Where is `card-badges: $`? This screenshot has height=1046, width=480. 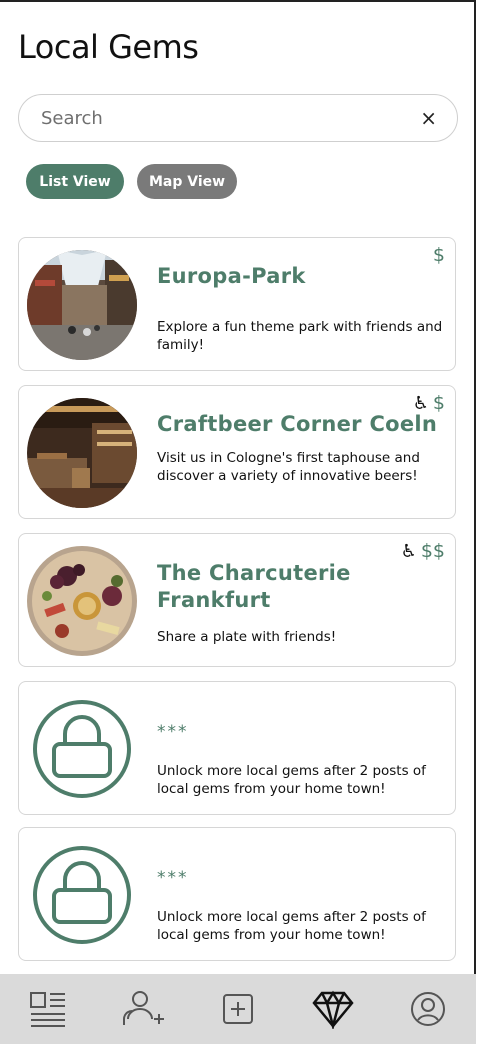
card-badges: $ is located at coordinates (439, 255).